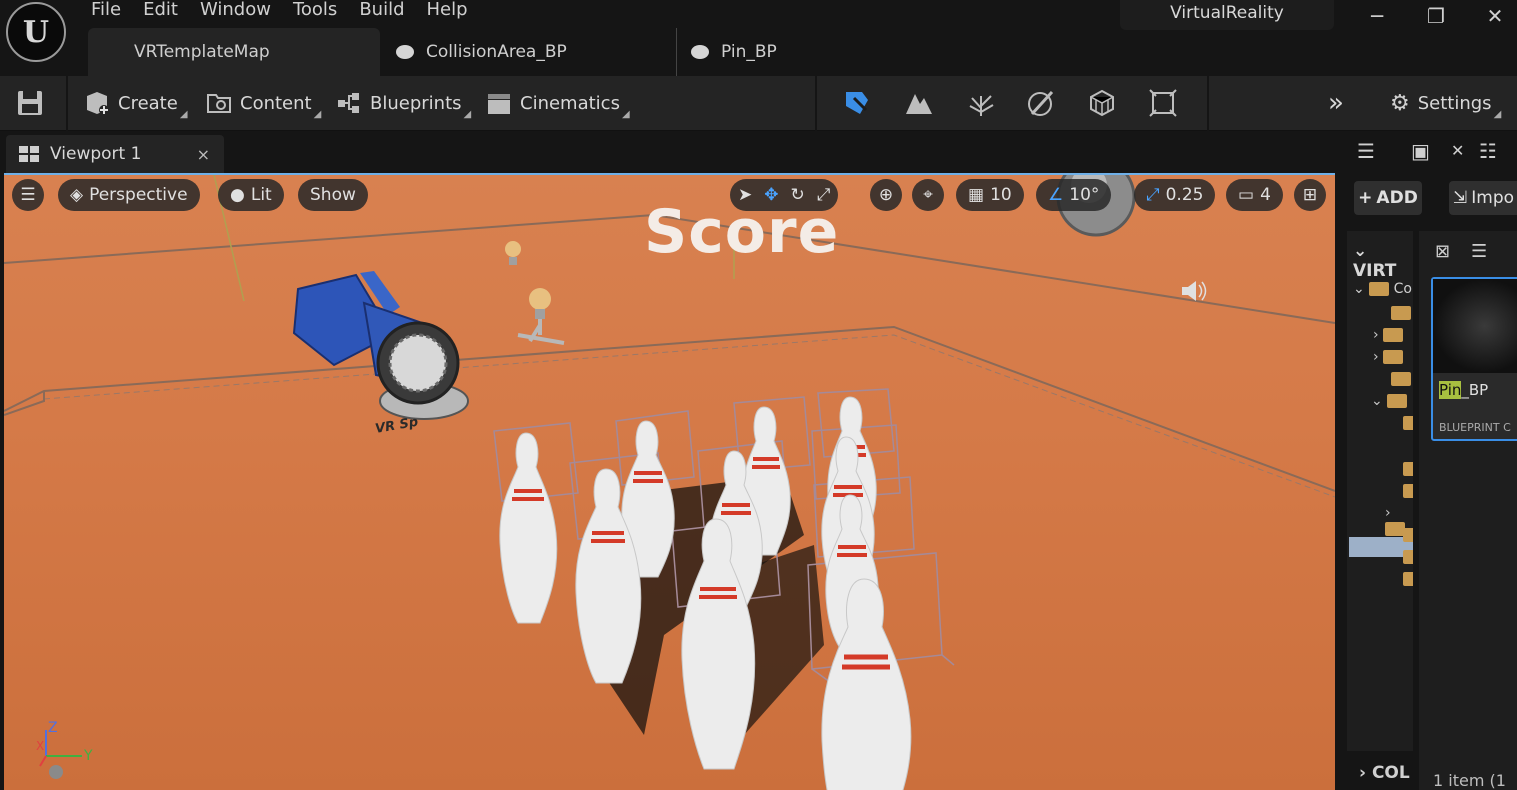 The image size is (1517, 790). Describe the element at coordinates (981, 103) in the screenshot. I see `foliage-icon` at that location.